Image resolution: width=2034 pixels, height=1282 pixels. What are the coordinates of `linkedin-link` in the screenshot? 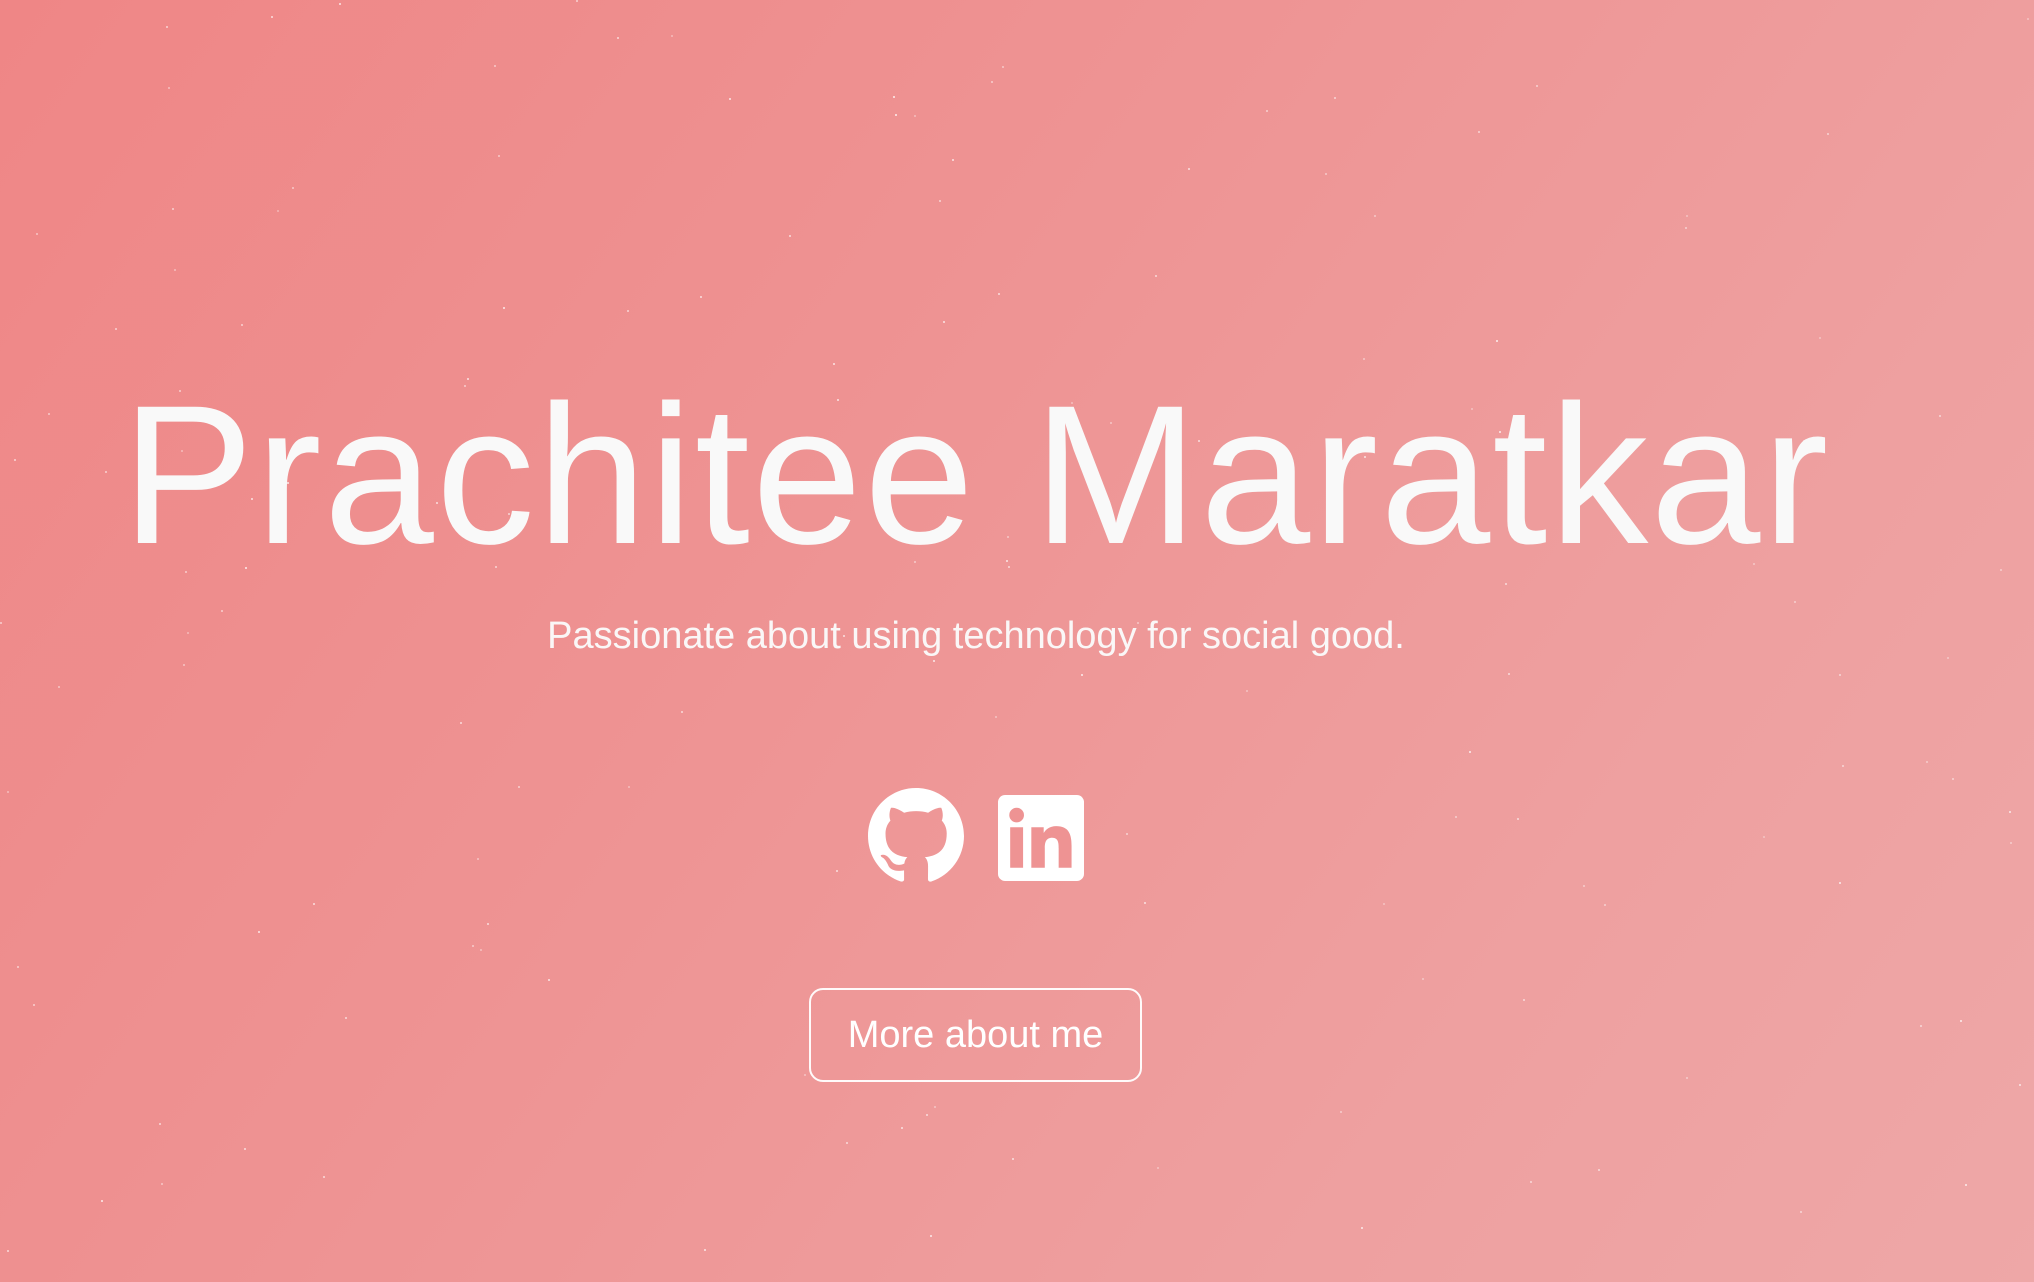 It's located at (1041, 838).